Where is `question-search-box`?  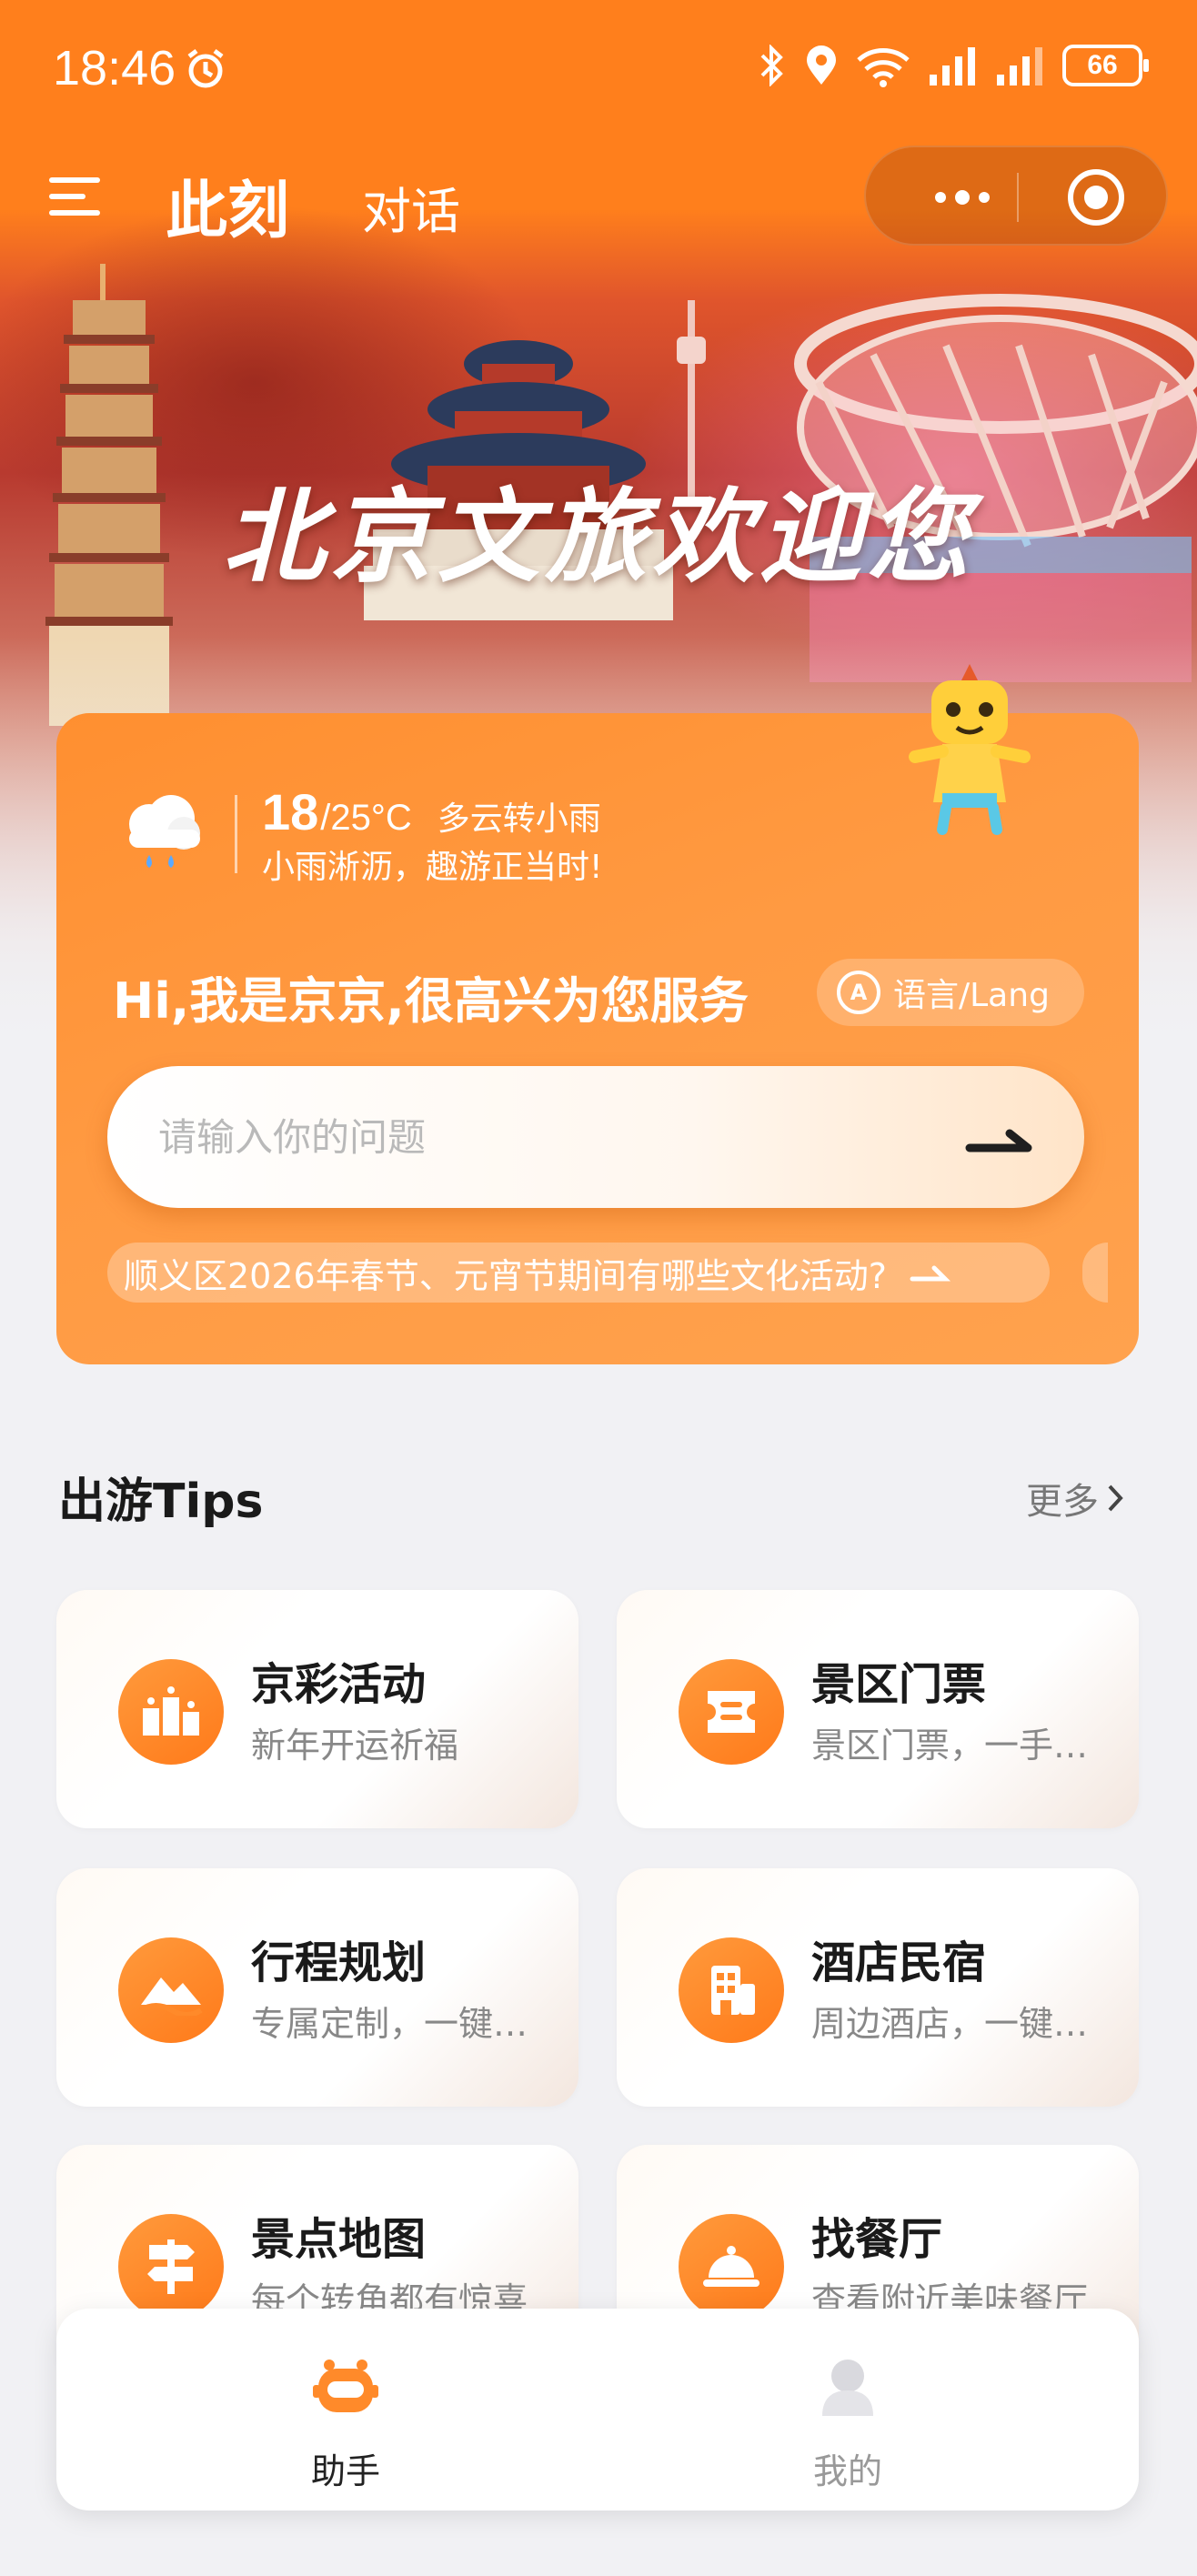
question-search-box is located at coordinates (595, 1137).